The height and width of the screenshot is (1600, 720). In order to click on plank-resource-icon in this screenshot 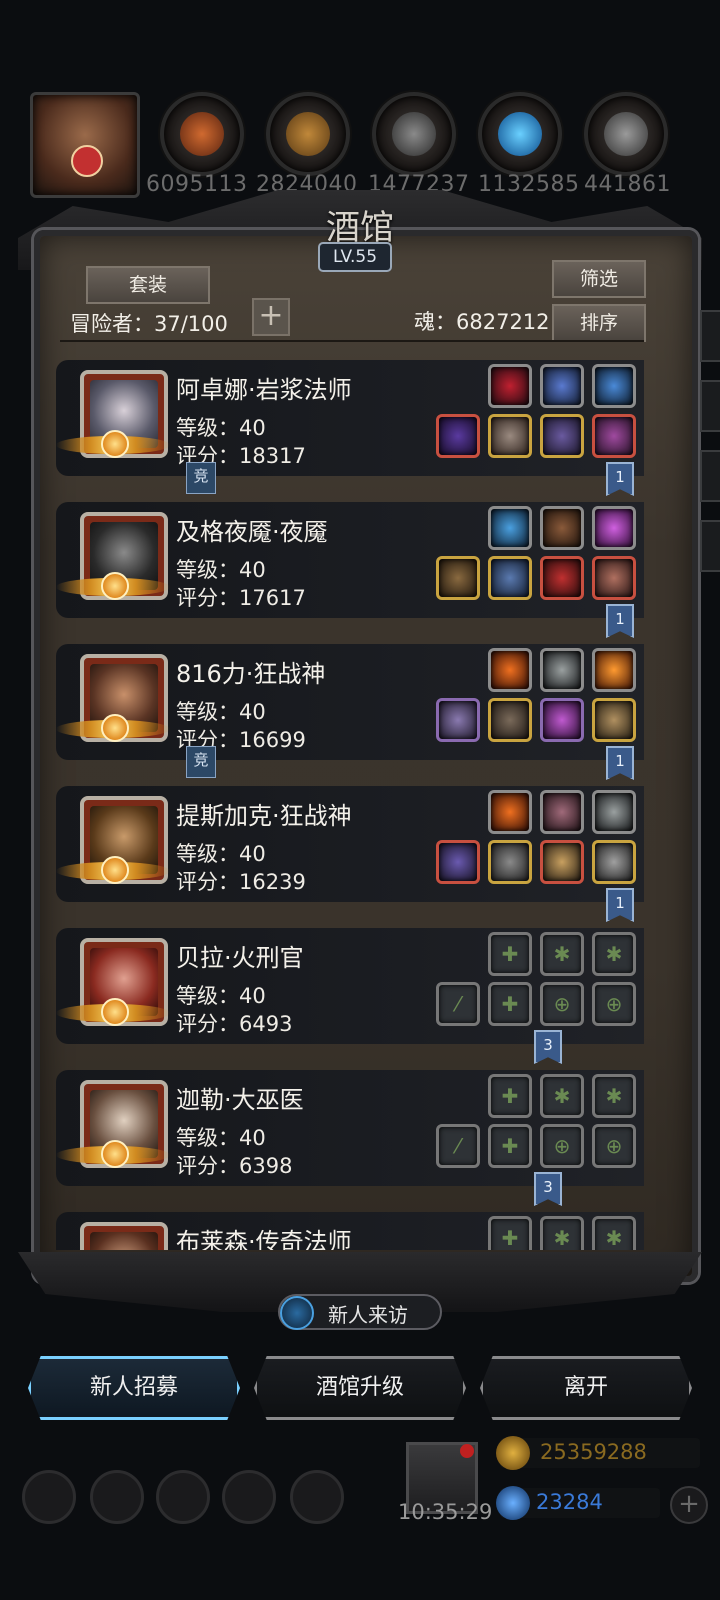, I will do `click(308, 134)`.